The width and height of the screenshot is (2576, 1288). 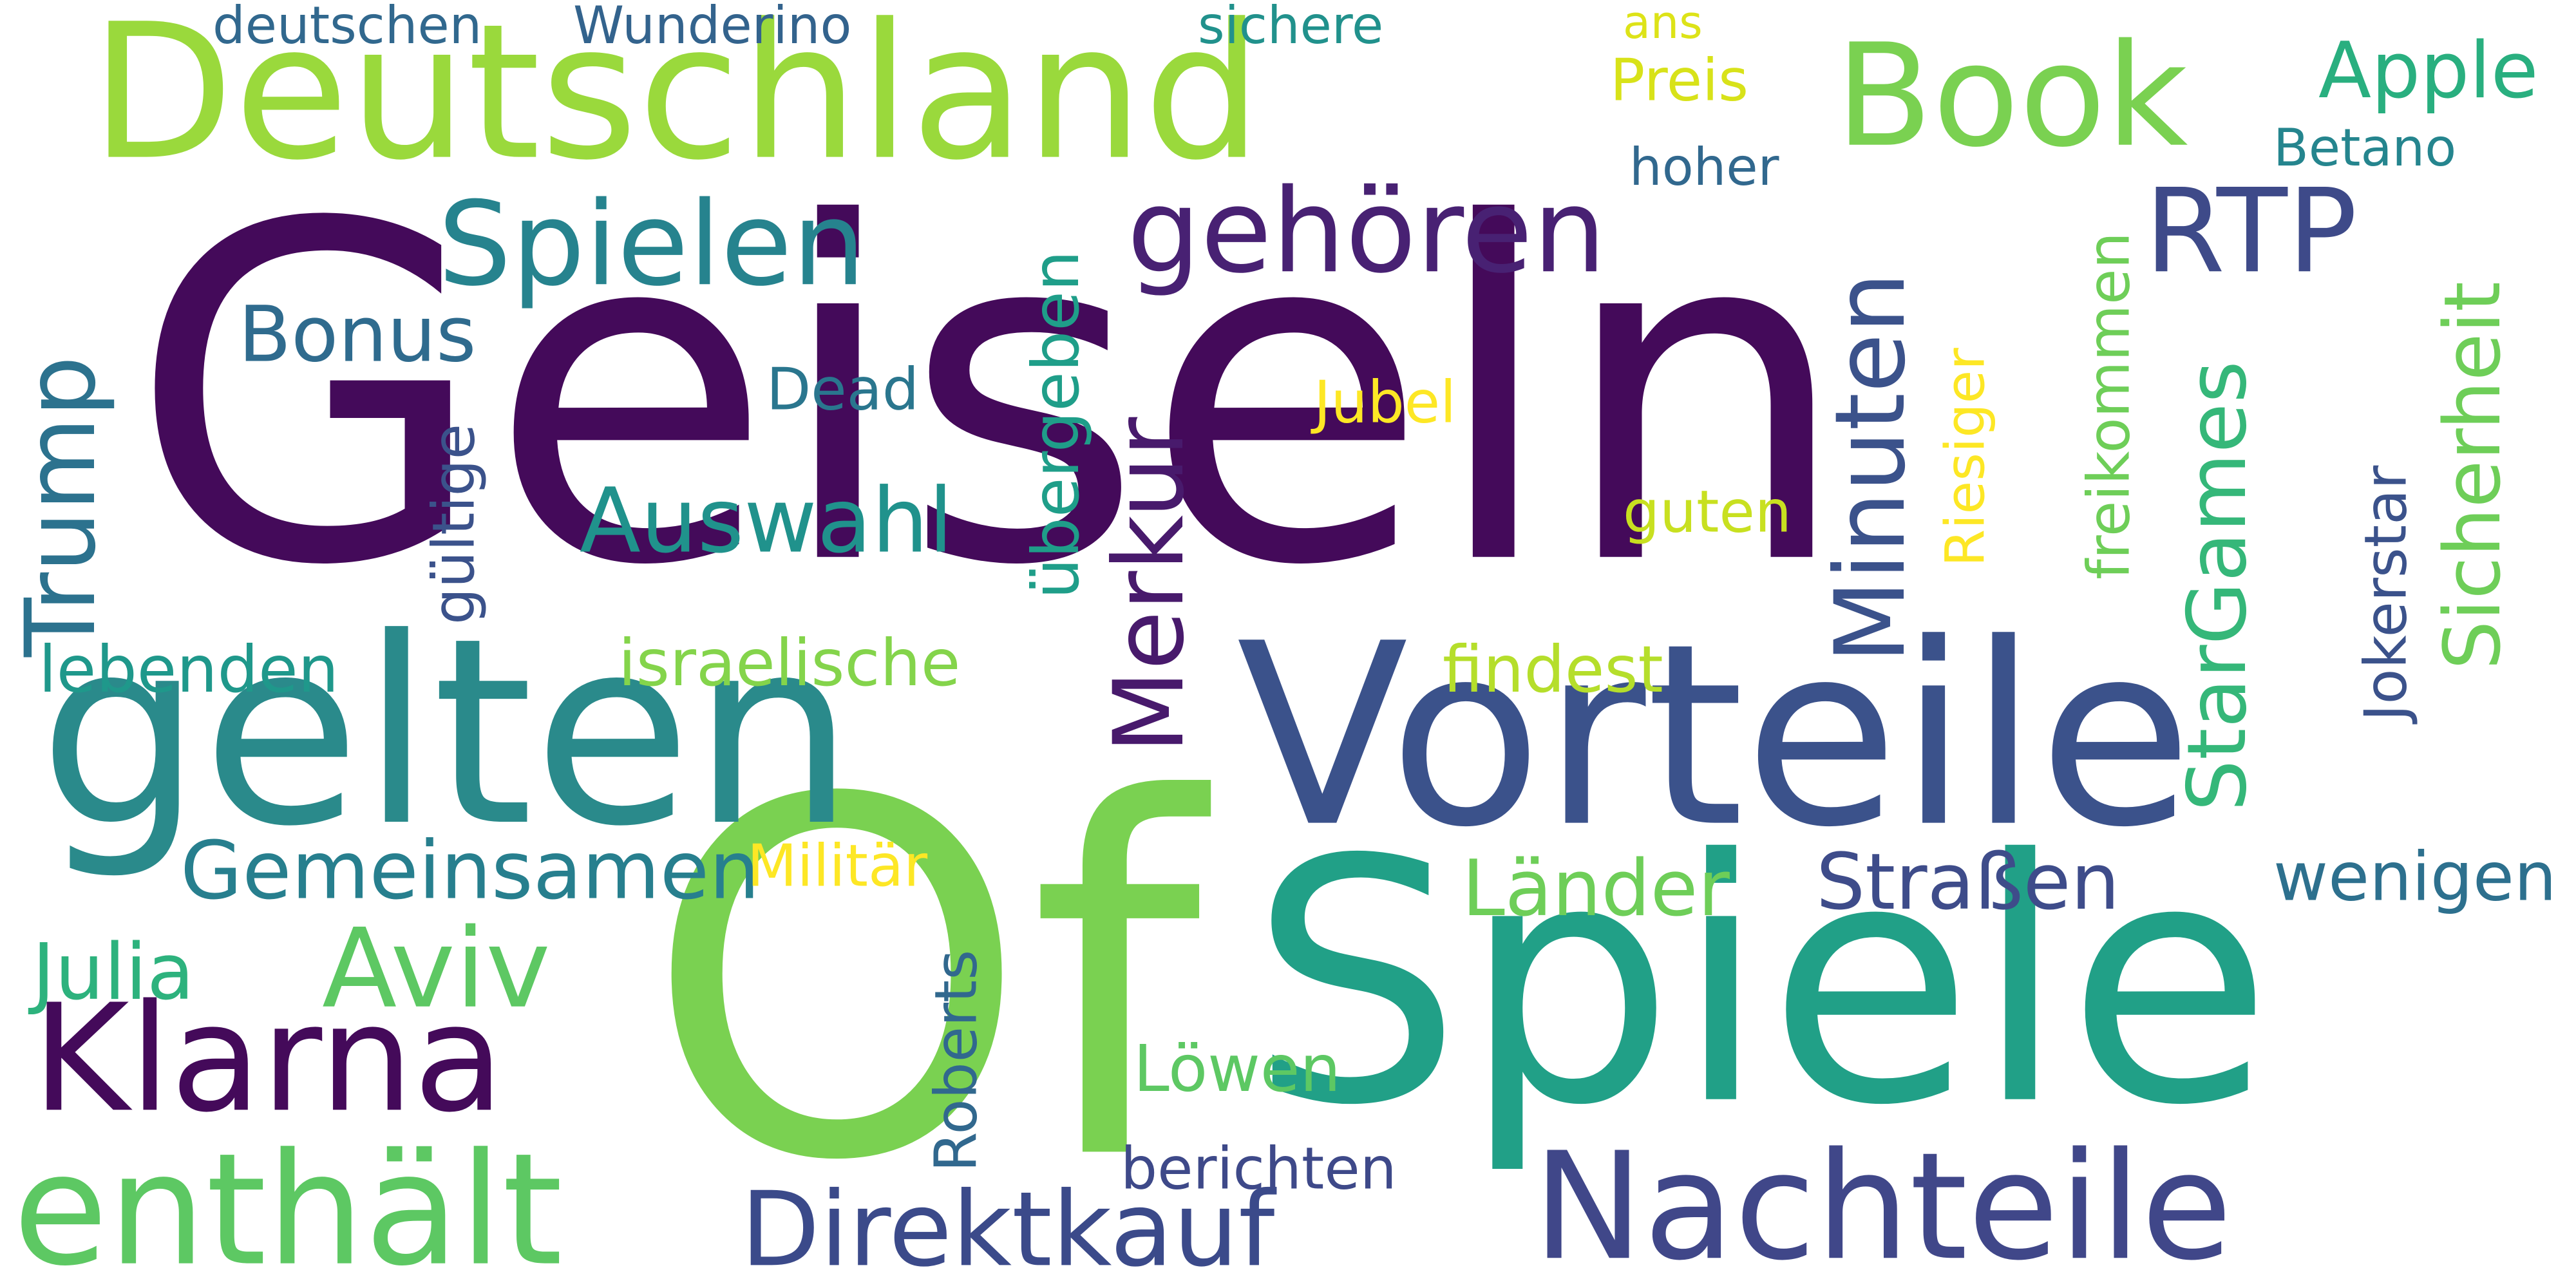 What do you see at coordinates (2012, 96) in the screenshot?
I see `word-book: Book` at bounding box center [2012, 96].